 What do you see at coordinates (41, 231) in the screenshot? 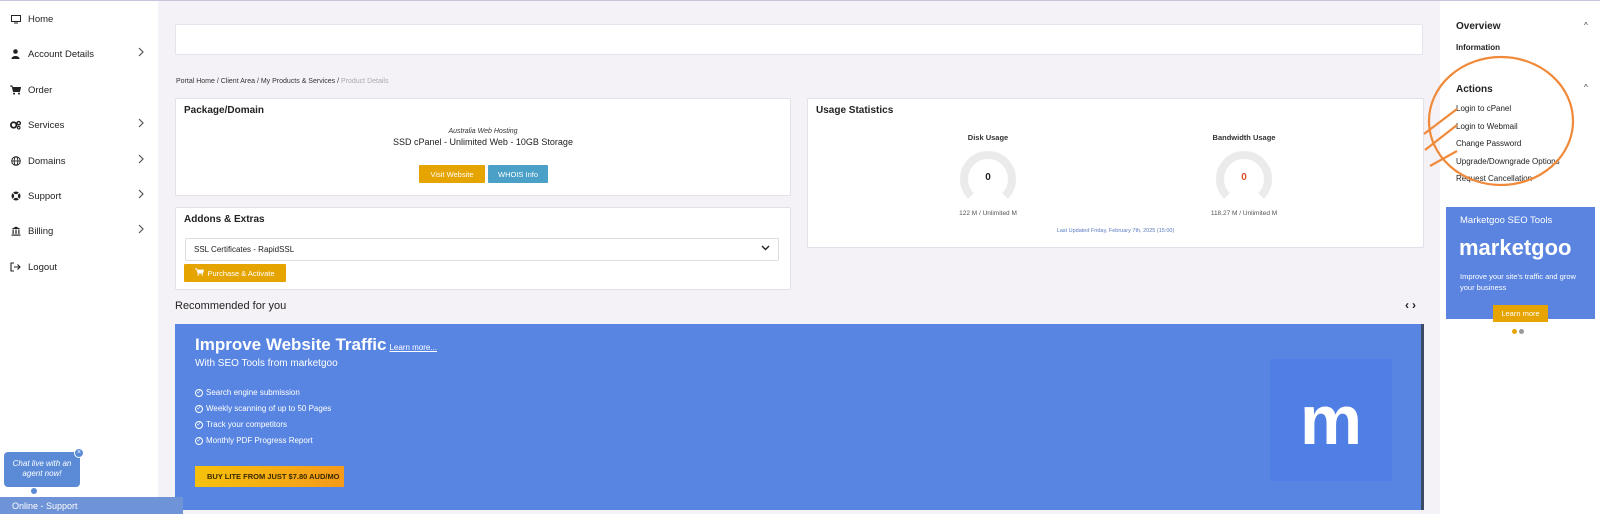
I see `sidebar-item-label: Billing` at bounding box center [41, 231].